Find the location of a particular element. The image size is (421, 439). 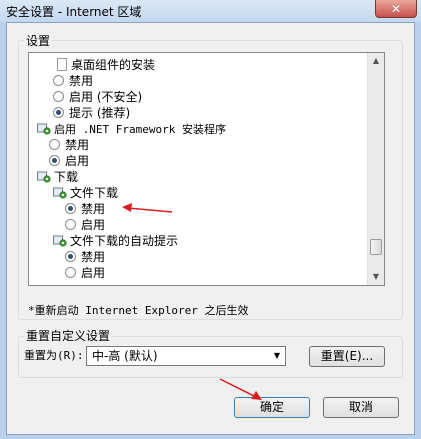

setting-heading: 桌面组件的安装 is located at coordinates (106, 65).